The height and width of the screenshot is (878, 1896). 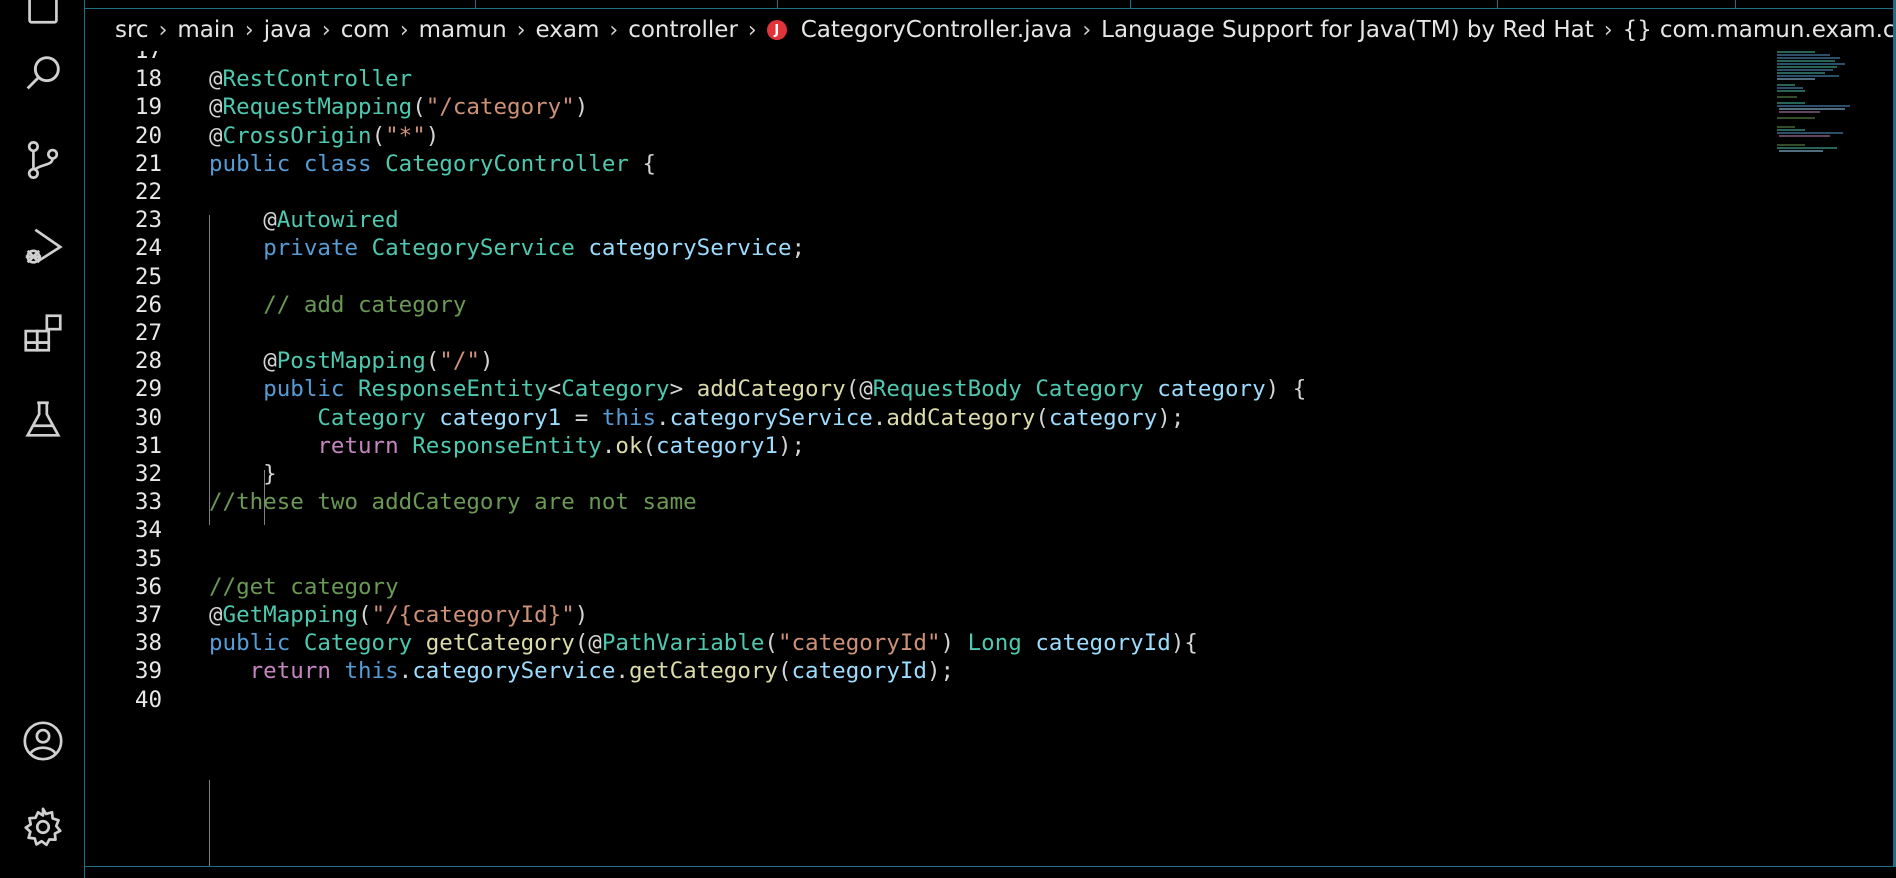 What do you see at coordinates (453, 389) in the screenshot?
I see `code-token: ResponseEntity` at bounding box center [453, 389].